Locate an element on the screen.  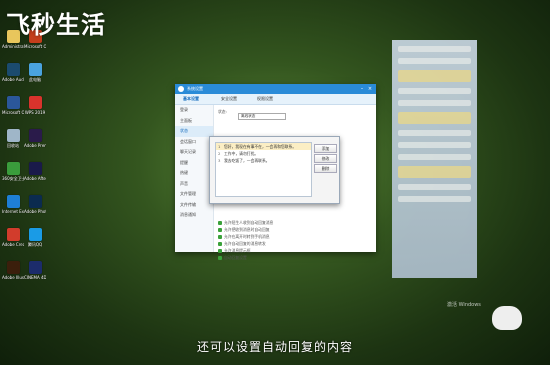
desktop-icon-label: Microsoft Office is located at coordinates (35, 46).